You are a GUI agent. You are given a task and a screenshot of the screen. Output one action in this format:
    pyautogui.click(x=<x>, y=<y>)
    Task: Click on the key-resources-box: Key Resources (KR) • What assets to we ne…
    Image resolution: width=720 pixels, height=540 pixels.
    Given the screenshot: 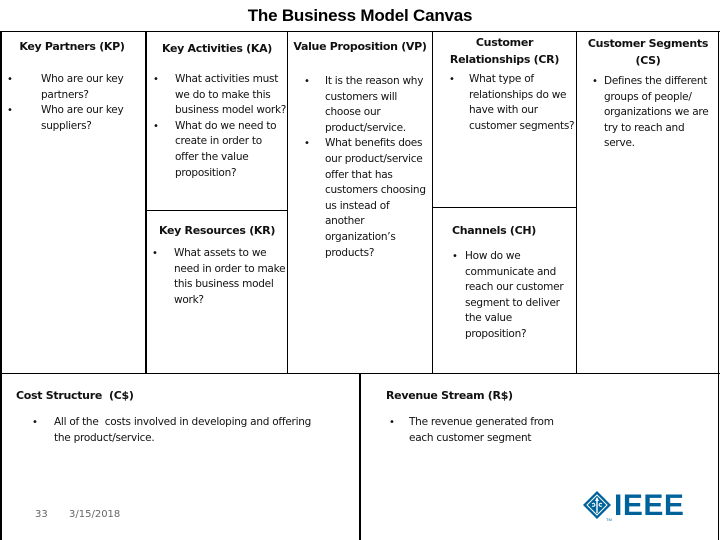 What is the action you would take?
    pyautogui.click(x=217, y=265)
    